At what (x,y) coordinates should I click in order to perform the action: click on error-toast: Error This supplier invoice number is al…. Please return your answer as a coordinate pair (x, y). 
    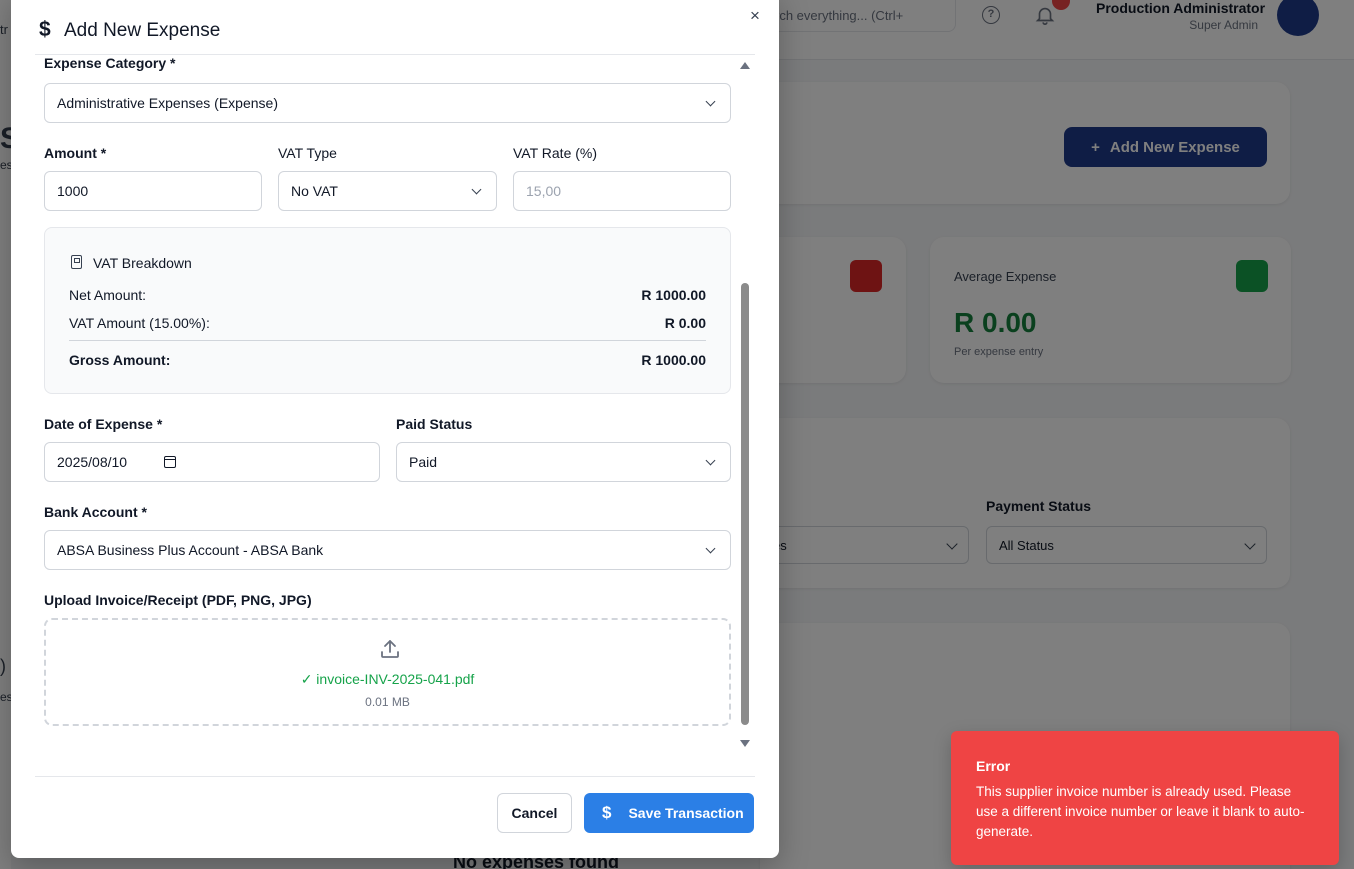
    Looking at the image, I should click on (1145, 798).